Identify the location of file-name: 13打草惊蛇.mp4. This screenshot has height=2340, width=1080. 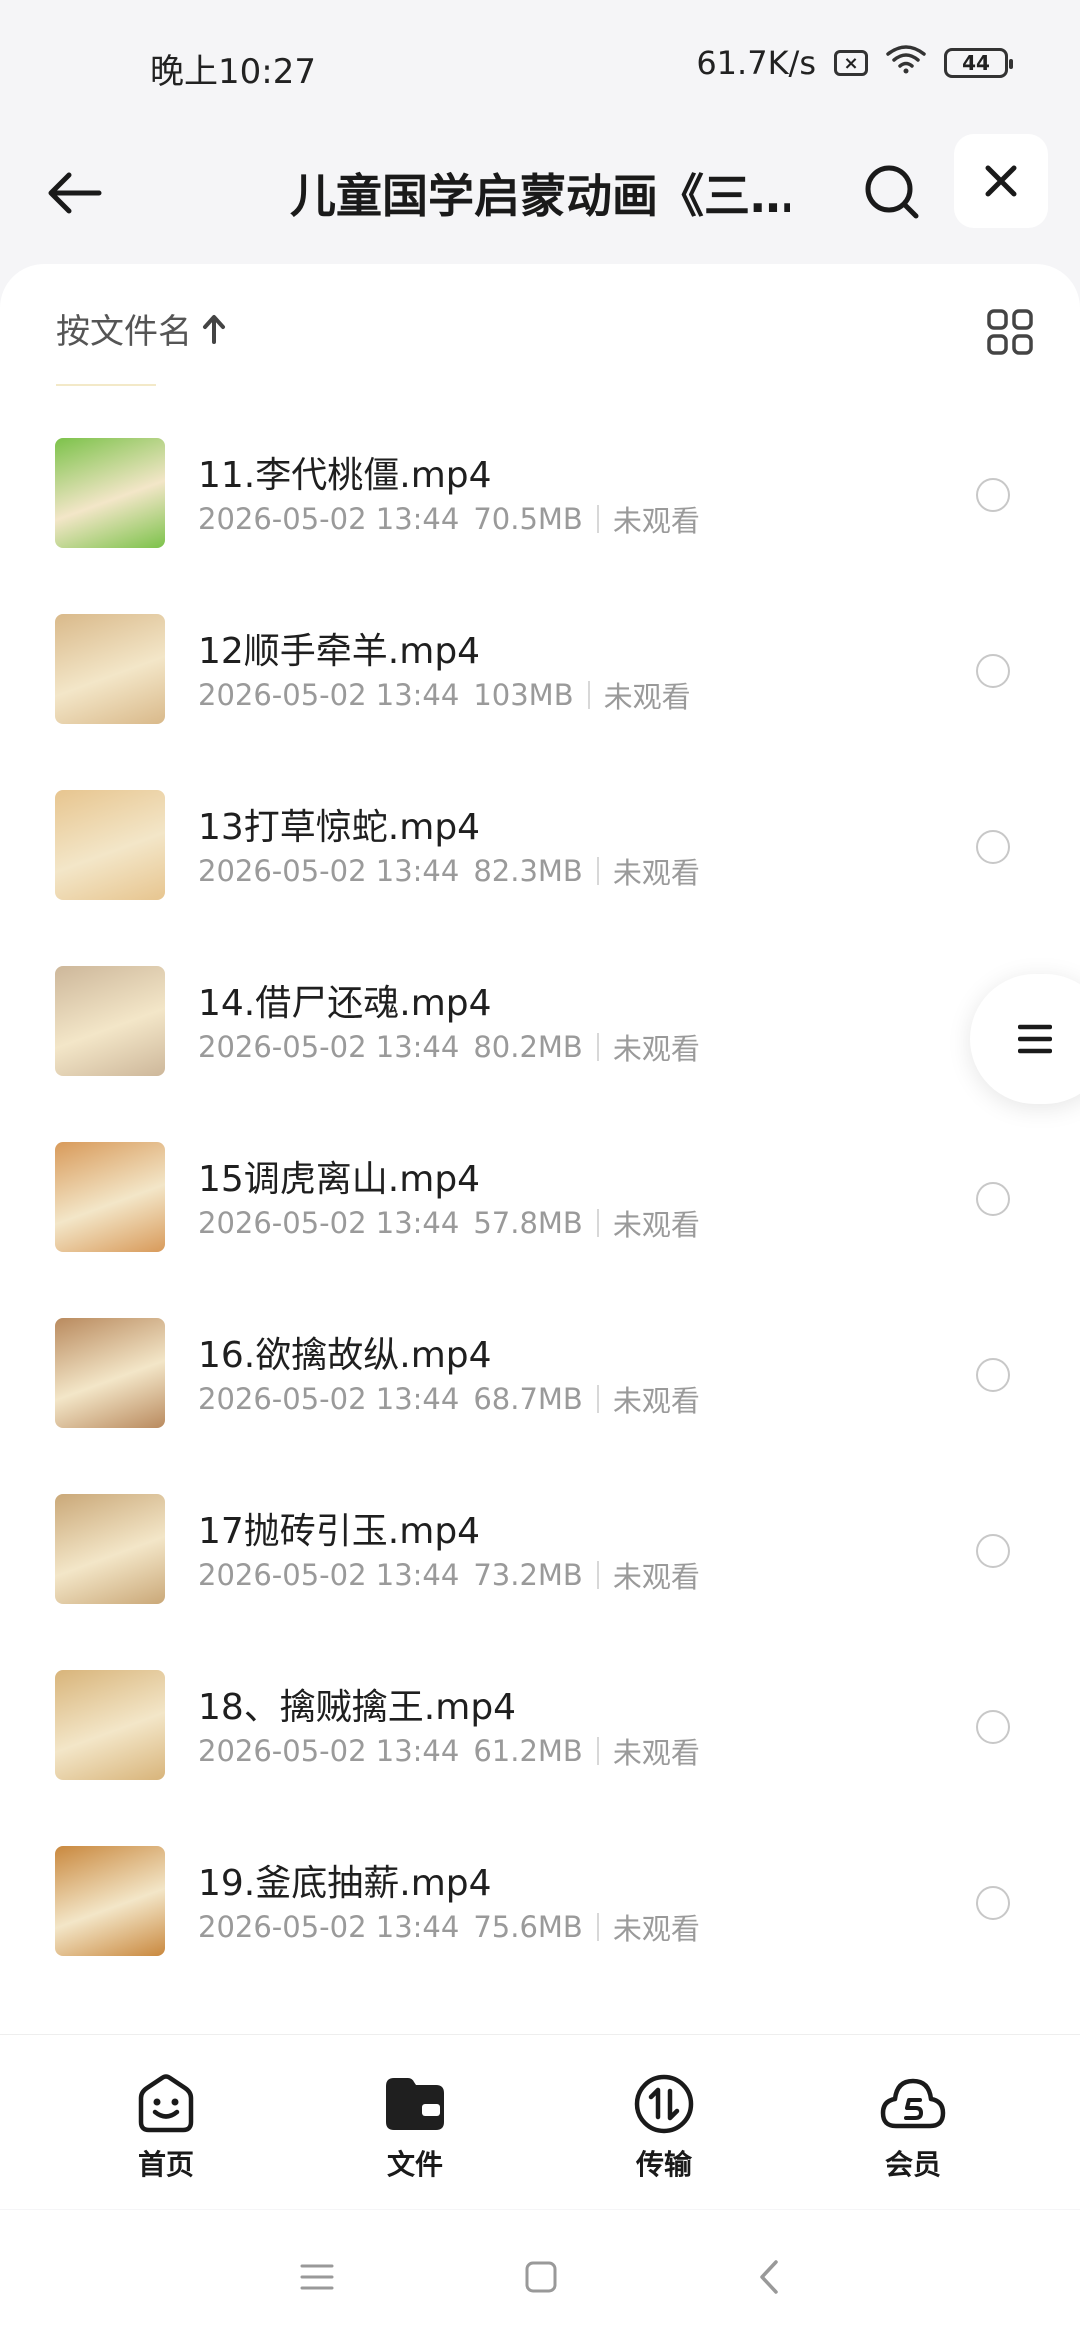
(339, 827).